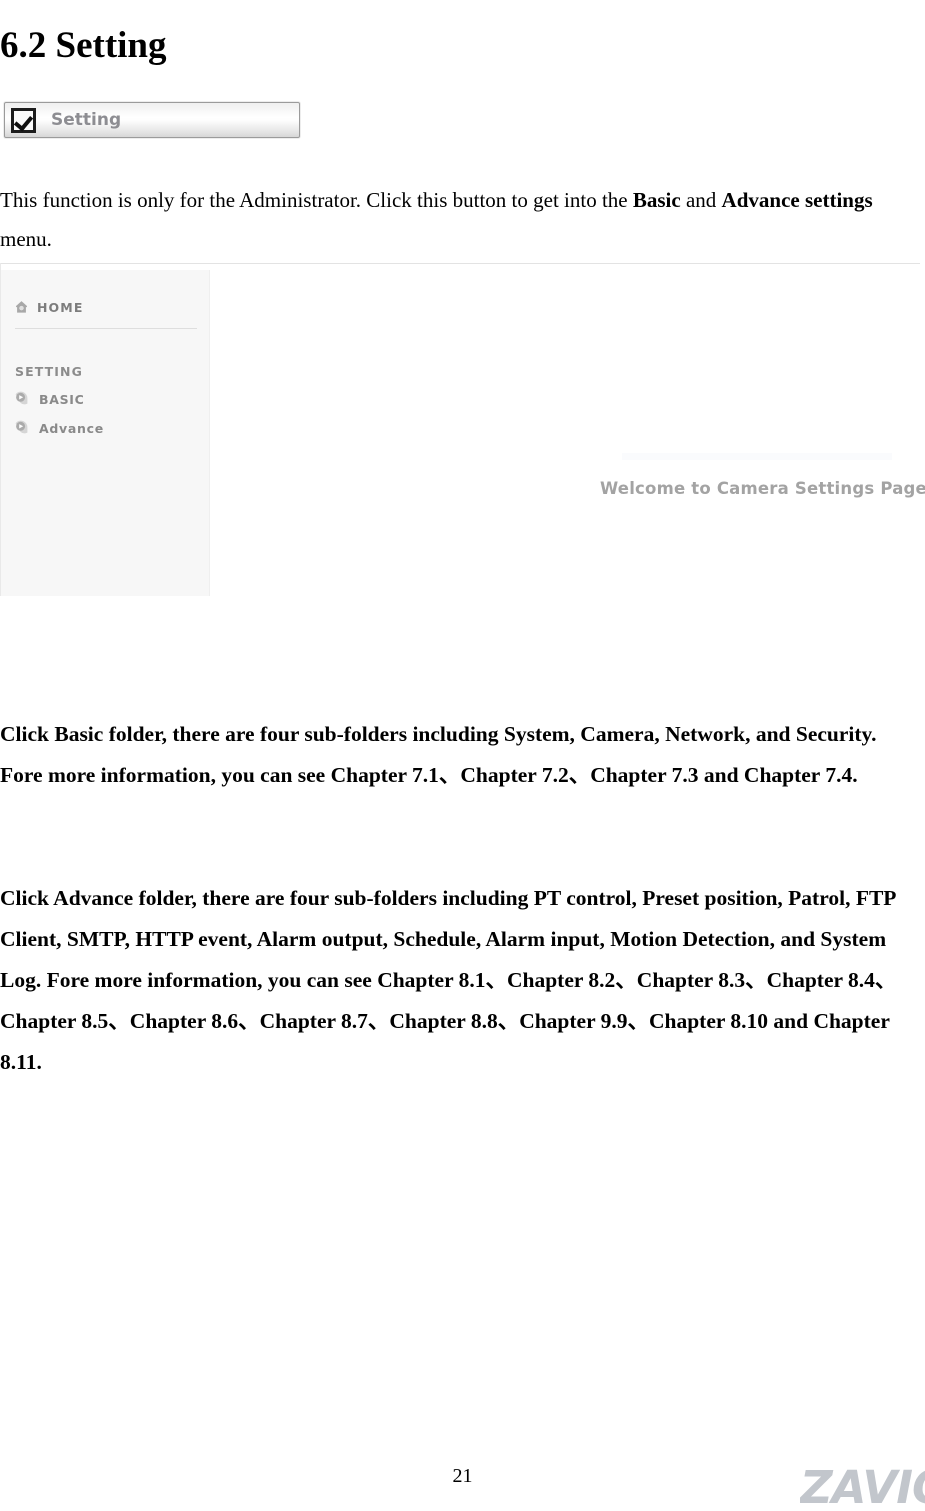 The height and width of the screenshot is (1511, 925). What do you see at coordinates (21, 307) in the screenshot?
I see `home-icon` at bounding box center [21, 307].